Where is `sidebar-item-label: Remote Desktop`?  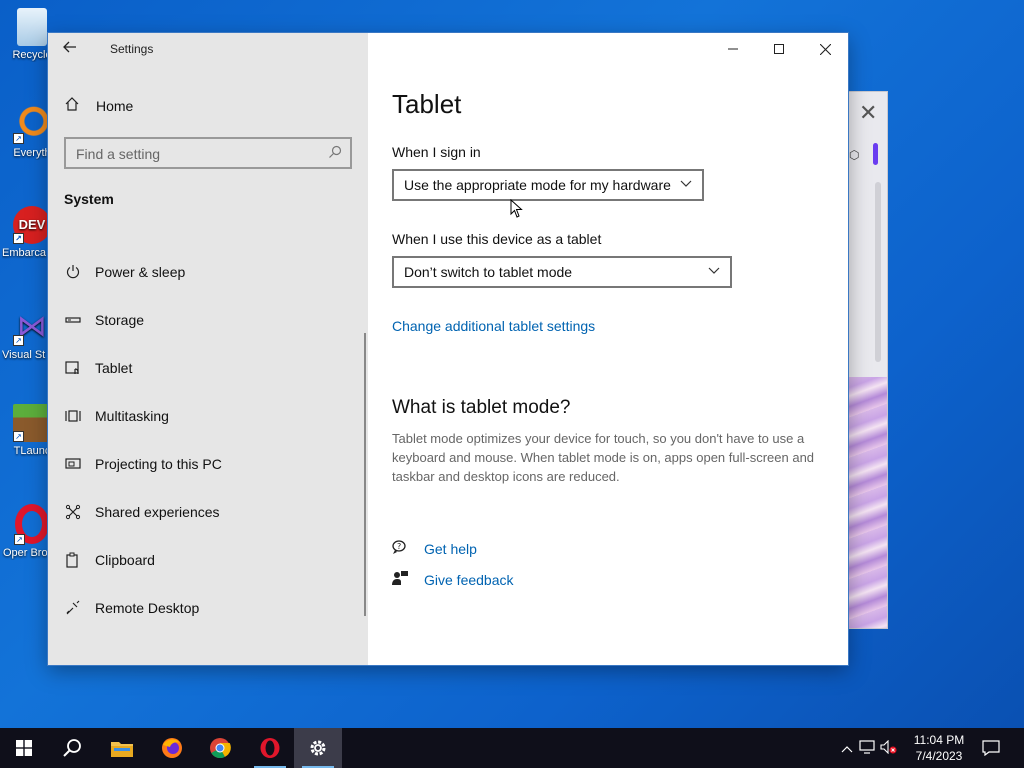 sidebar-item-label: Remote Desktop is located at coordinates (147, 608).